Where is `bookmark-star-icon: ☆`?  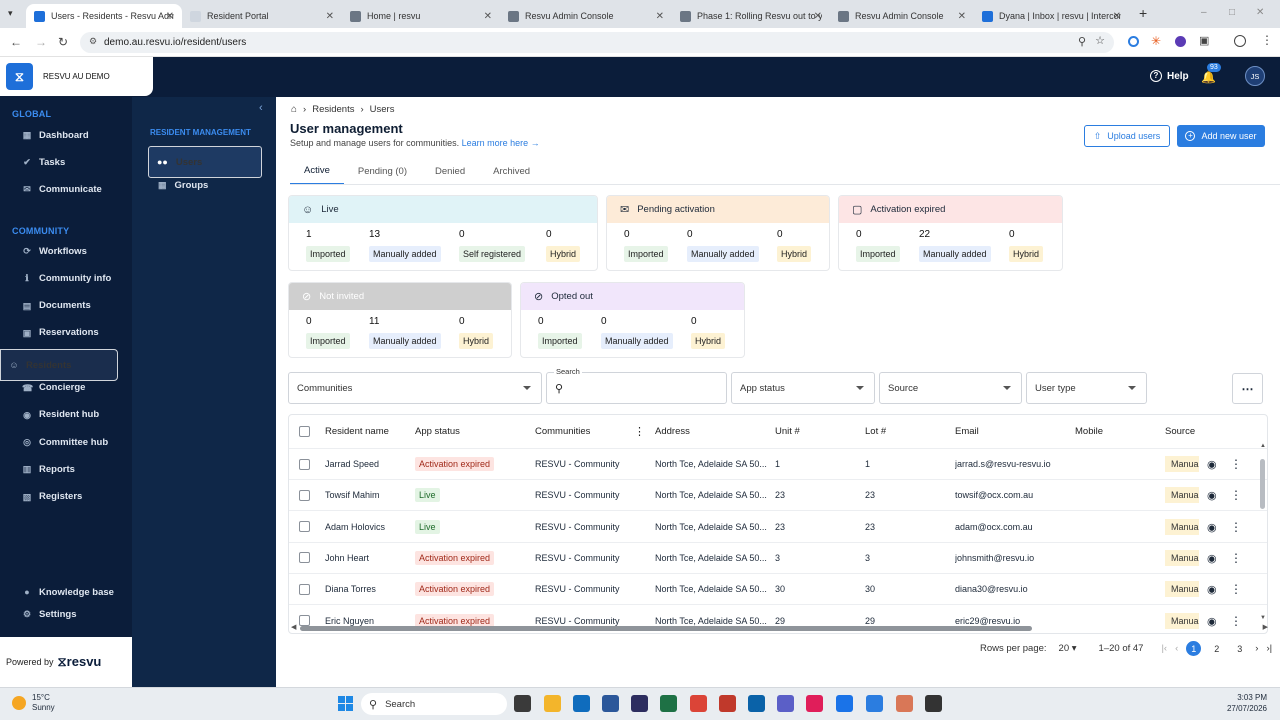
bookmark-star-icon: ☆ is located at coordinates (1100, 40).